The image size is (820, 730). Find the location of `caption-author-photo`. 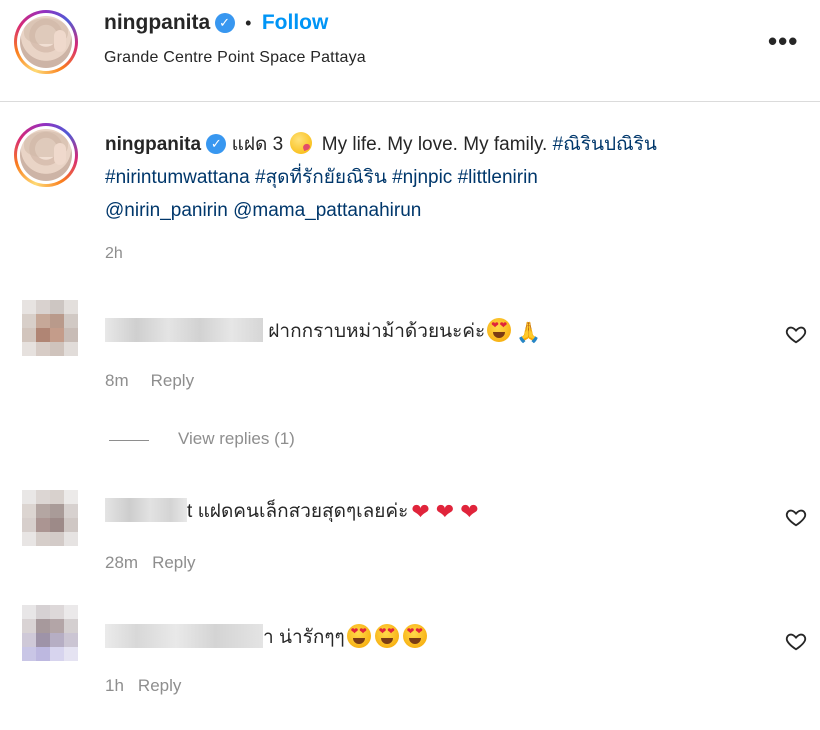

caption-author-photo is located at coordinates (46, 155).